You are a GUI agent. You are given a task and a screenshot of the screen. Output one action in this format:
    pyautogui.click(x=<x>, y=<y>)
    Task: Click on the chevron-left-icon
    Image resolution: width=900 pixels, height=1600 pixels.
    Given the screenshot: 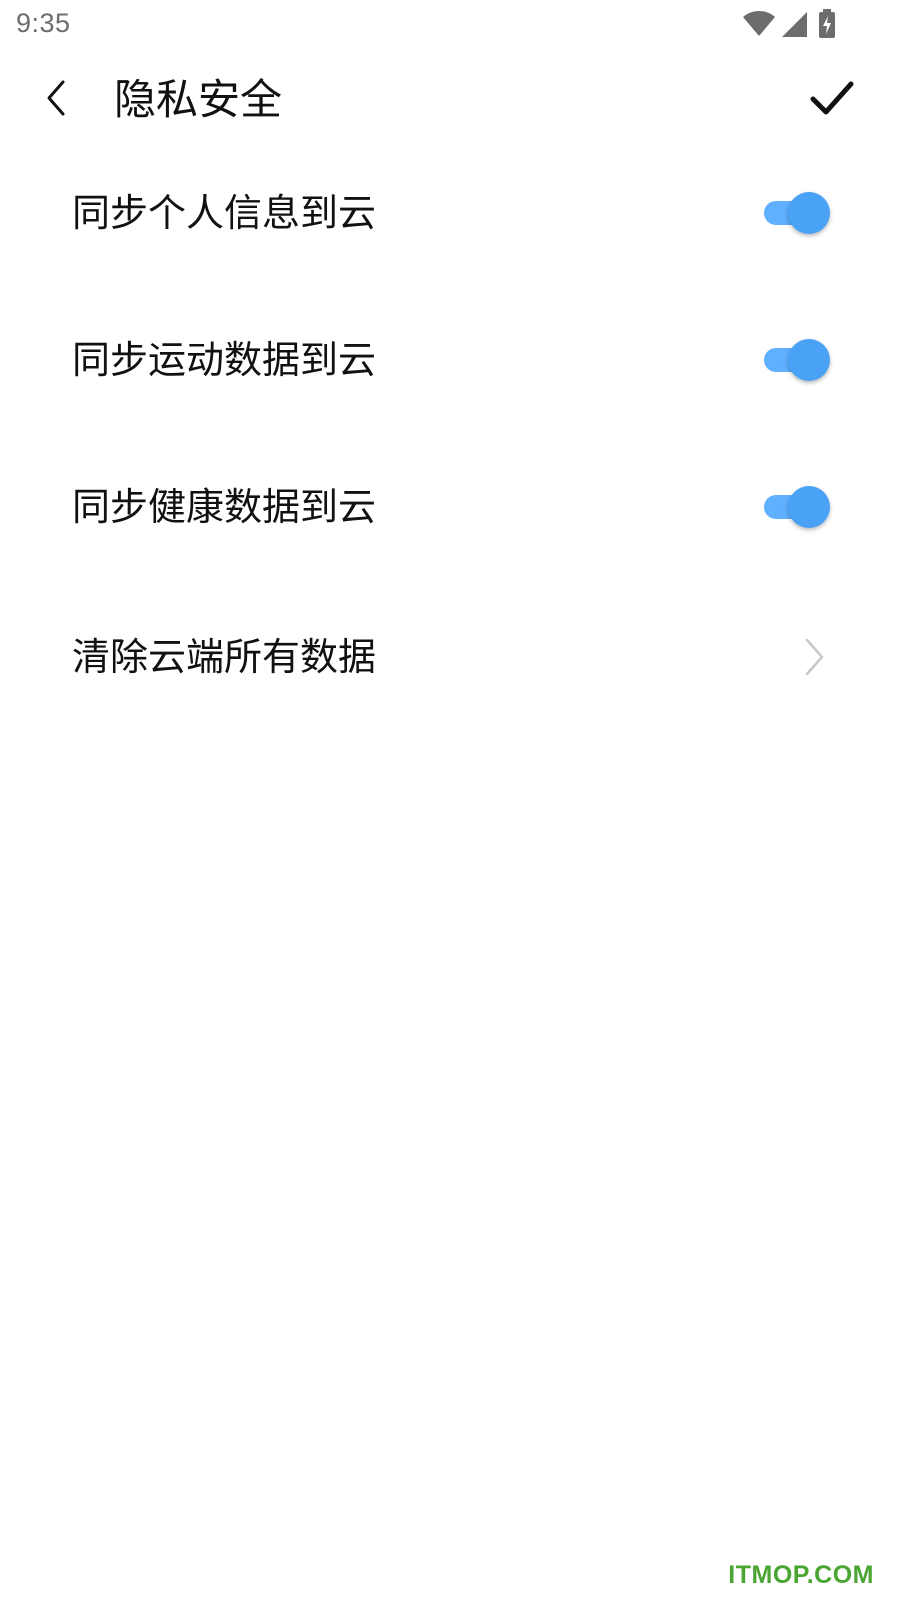 What is the action you would take?
    pyautogui.click(x=56, y=100)
    